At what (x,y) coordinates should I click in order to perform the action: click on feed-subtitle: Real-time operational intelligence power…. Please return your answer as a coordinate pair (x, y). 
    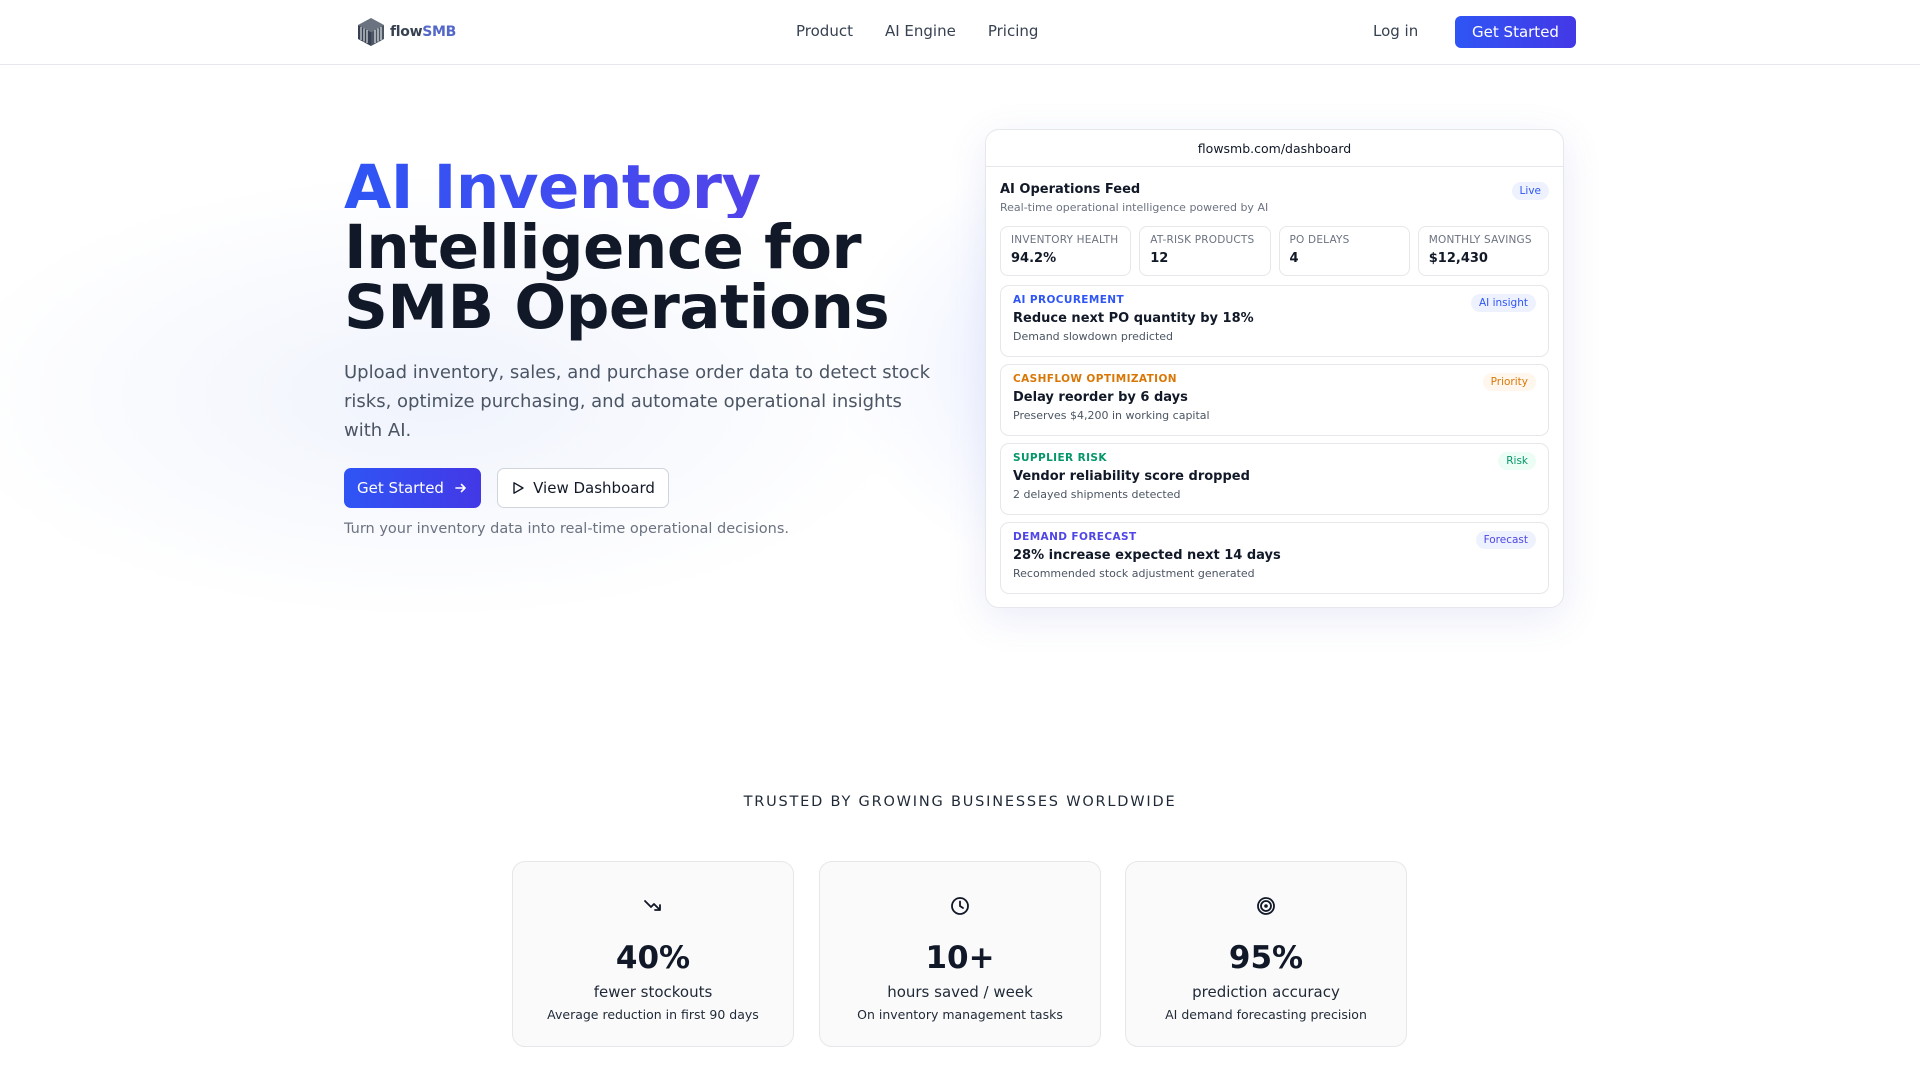
    Looking at the image, I should click on (1134, 207).